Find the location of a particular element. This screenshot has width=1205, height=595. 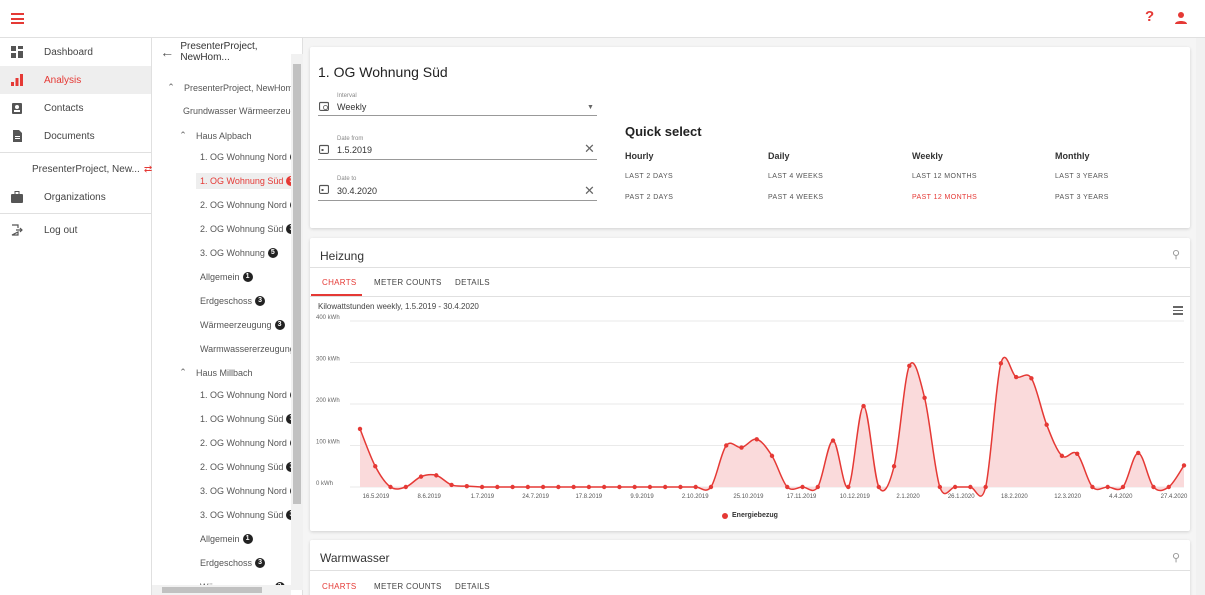

sidebar-item-presenterproject-new: PresenterProject, New... ⇄ is located at coordinates (76, 169).